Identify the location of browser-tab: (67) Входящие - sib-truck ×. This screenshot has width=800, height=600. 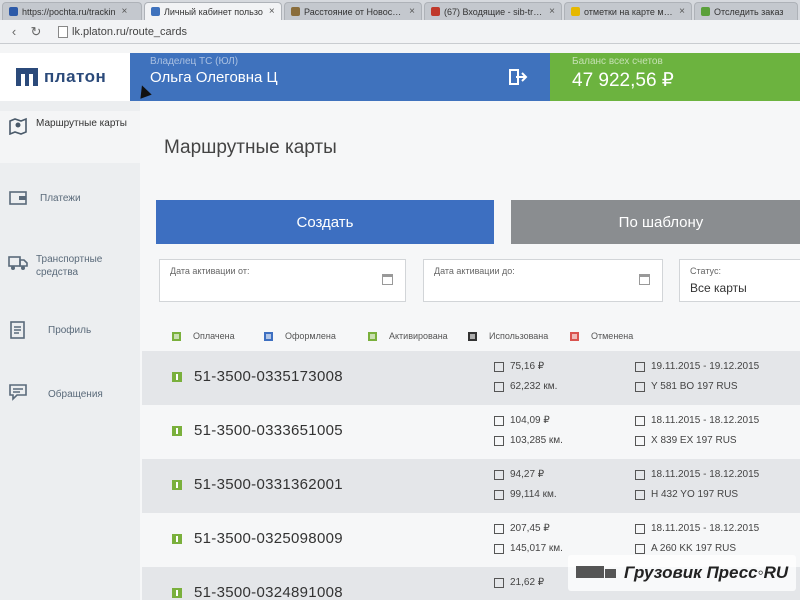
(493, 11).